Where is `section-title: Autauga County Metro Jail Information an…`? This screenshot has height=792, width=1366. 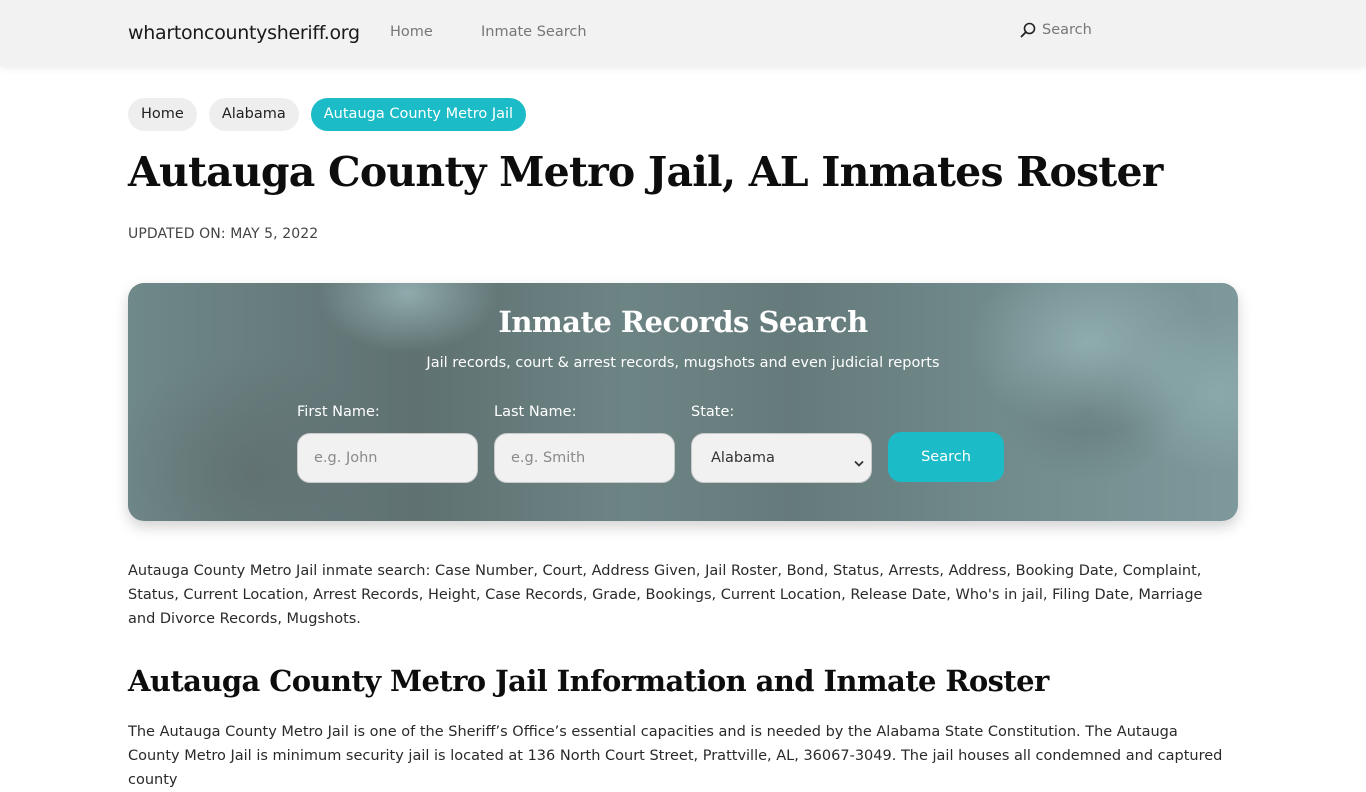 section-title: Autauga County Metro Jail Information an… is located at coordinates (588, 681).